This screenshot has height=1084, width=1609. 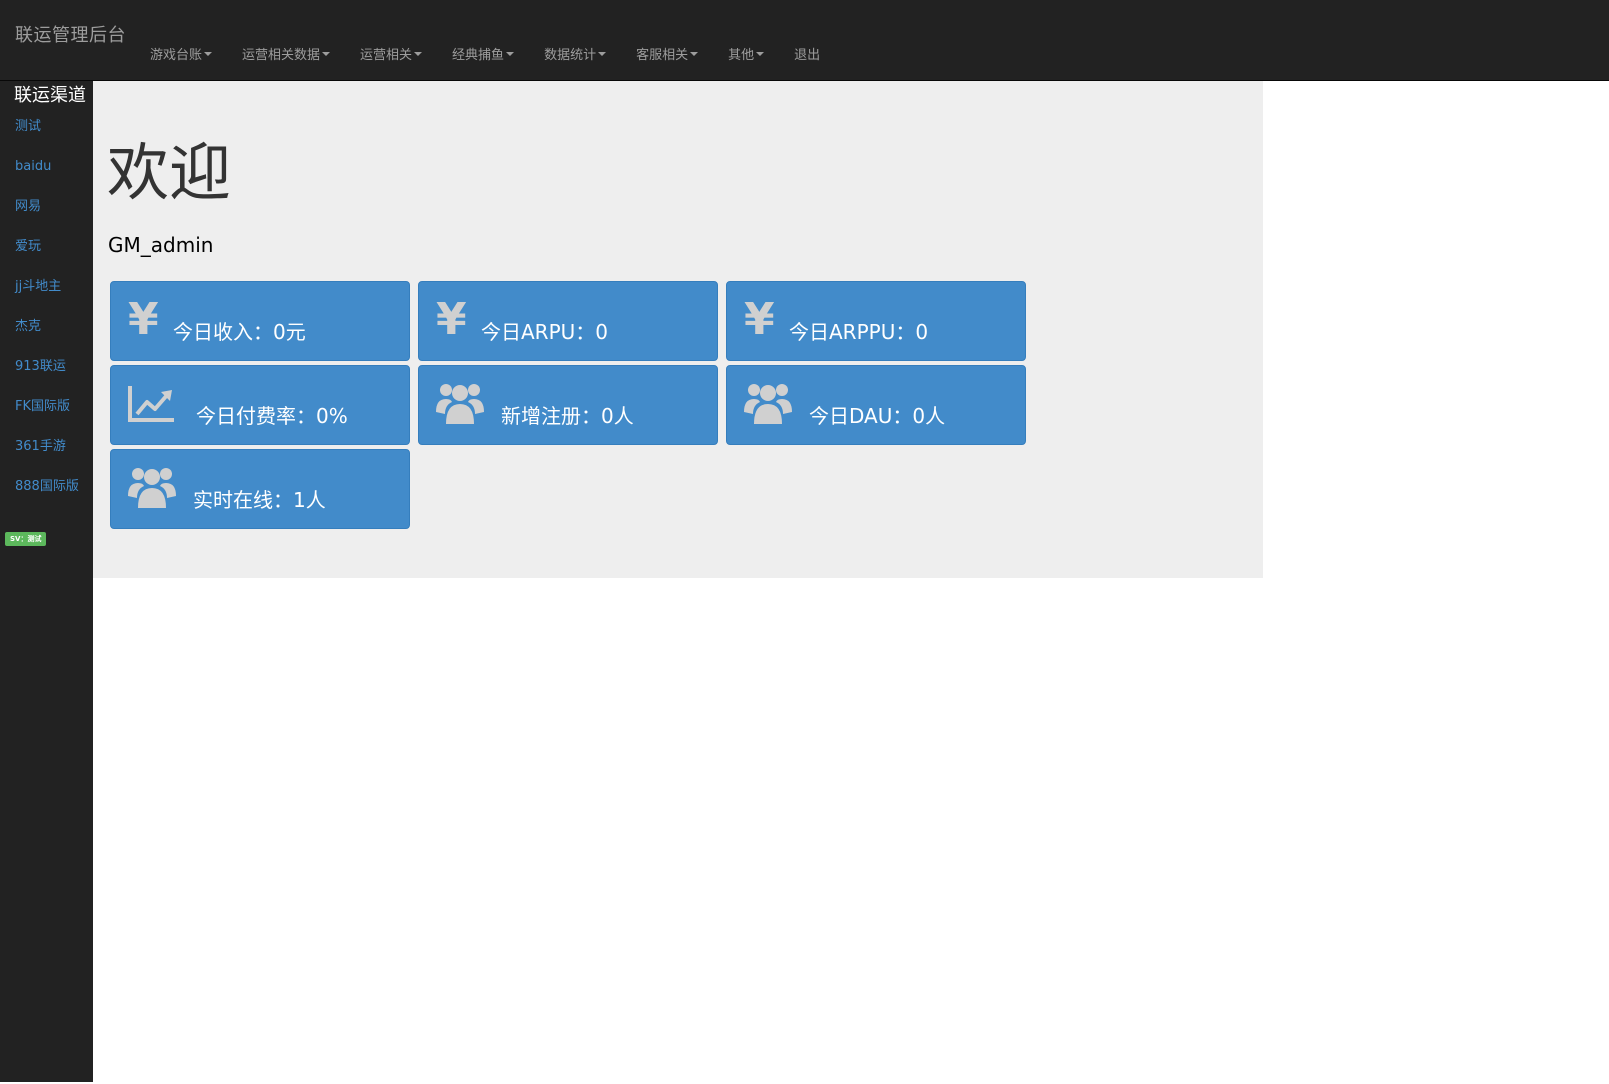 What do you see at coordinates (859, 332) in the screenshot?
I see `stat-label: 今日ARPPU：0` at bounding box center [859, 332].